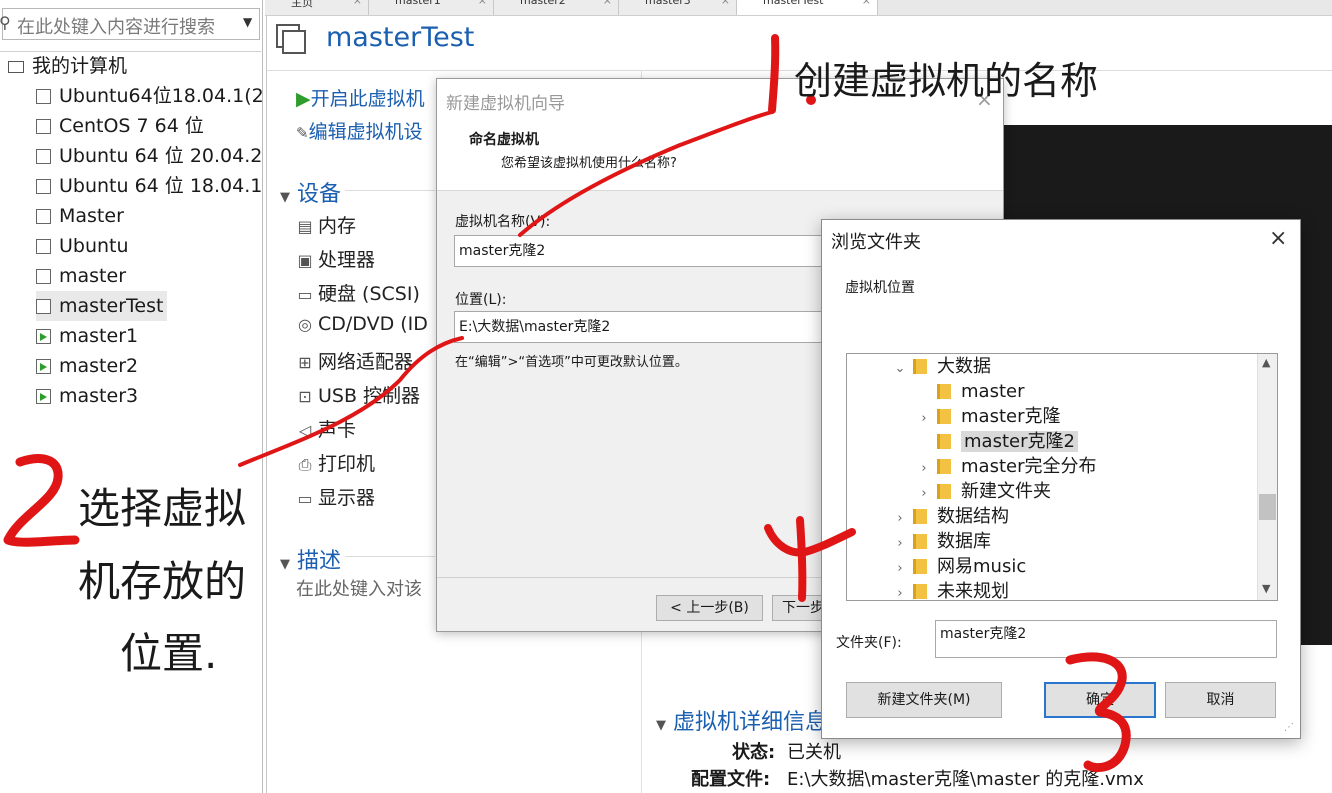 The image size is (1332, 793). I want to click on device-printer: ⎙ 打印机, so click(335, 462).